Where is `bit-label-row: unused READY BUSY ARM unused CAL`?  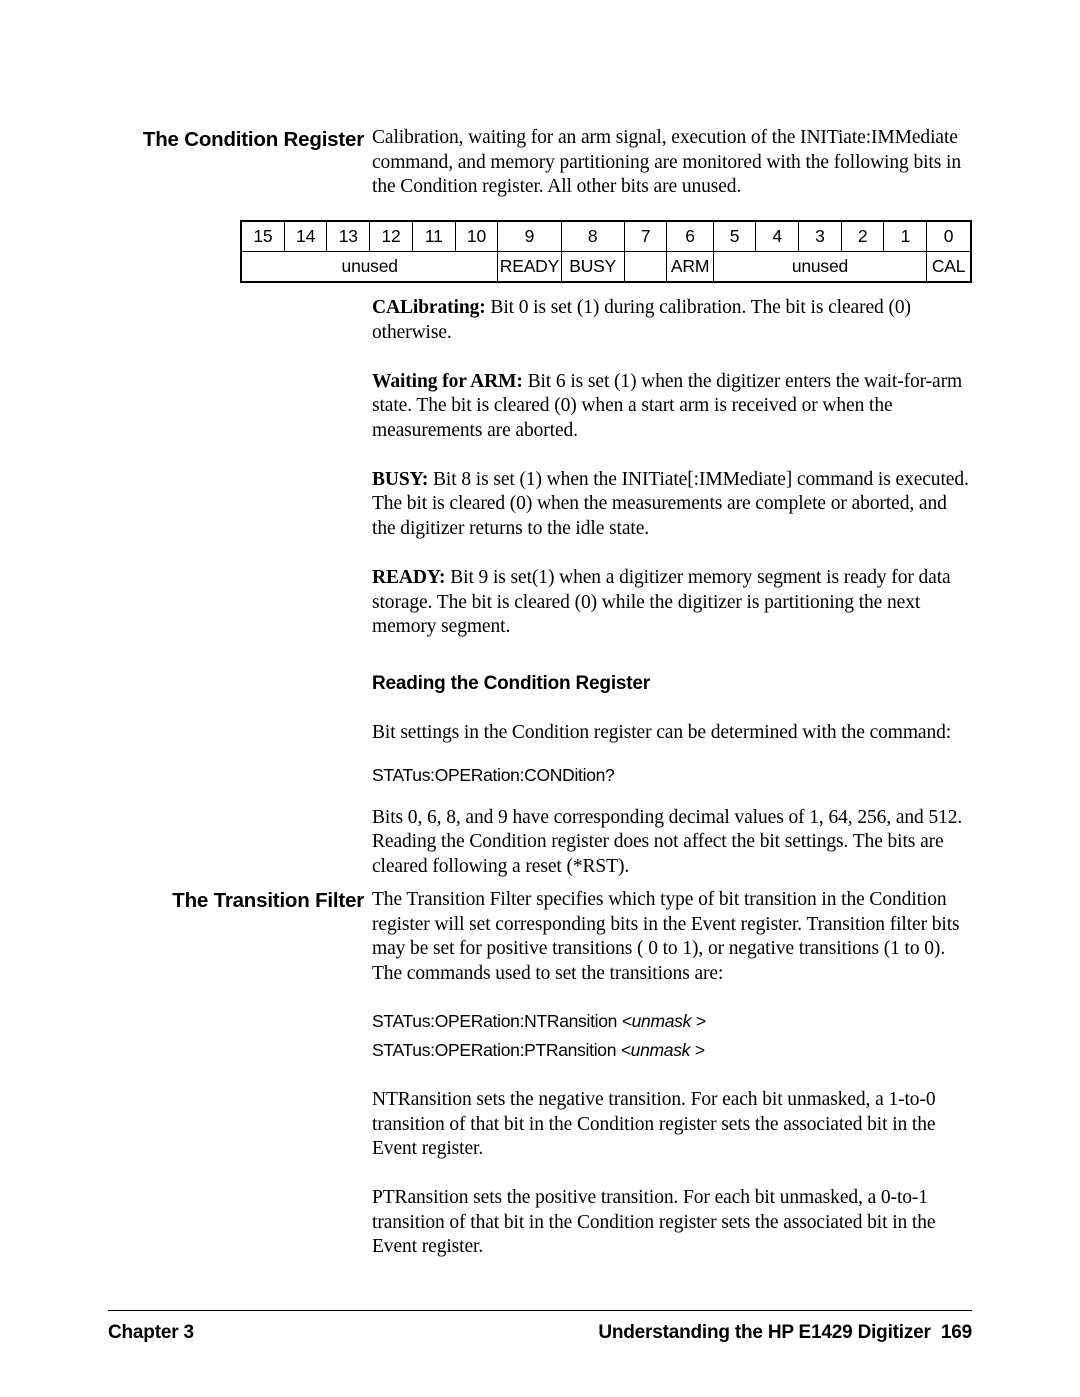 bit-label-row: unused READY BUSY ARM unused CAL is located at coordinates (606, 266).